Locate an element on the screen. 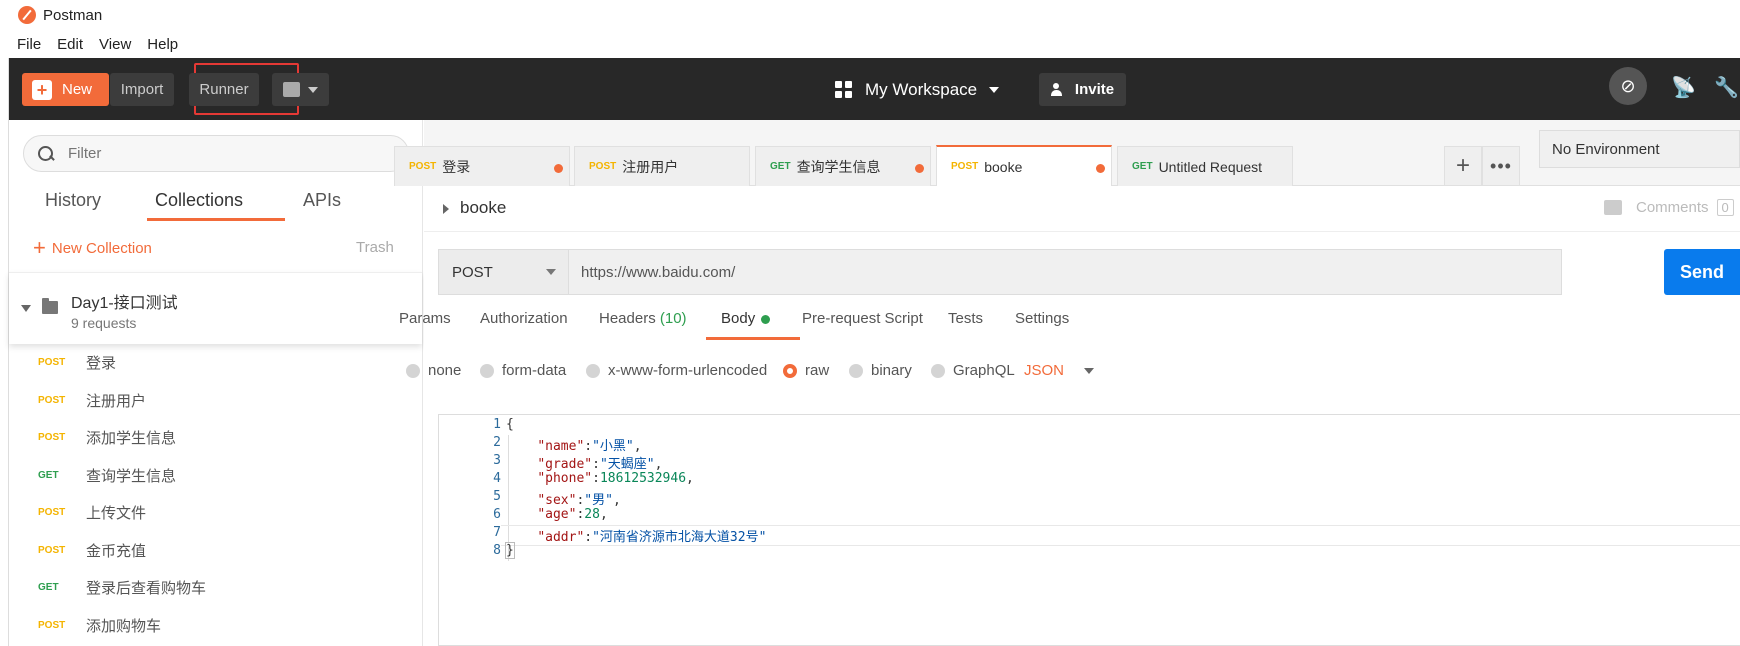  workspace-switcher: My Workspace is located at coordinates (917, 89).